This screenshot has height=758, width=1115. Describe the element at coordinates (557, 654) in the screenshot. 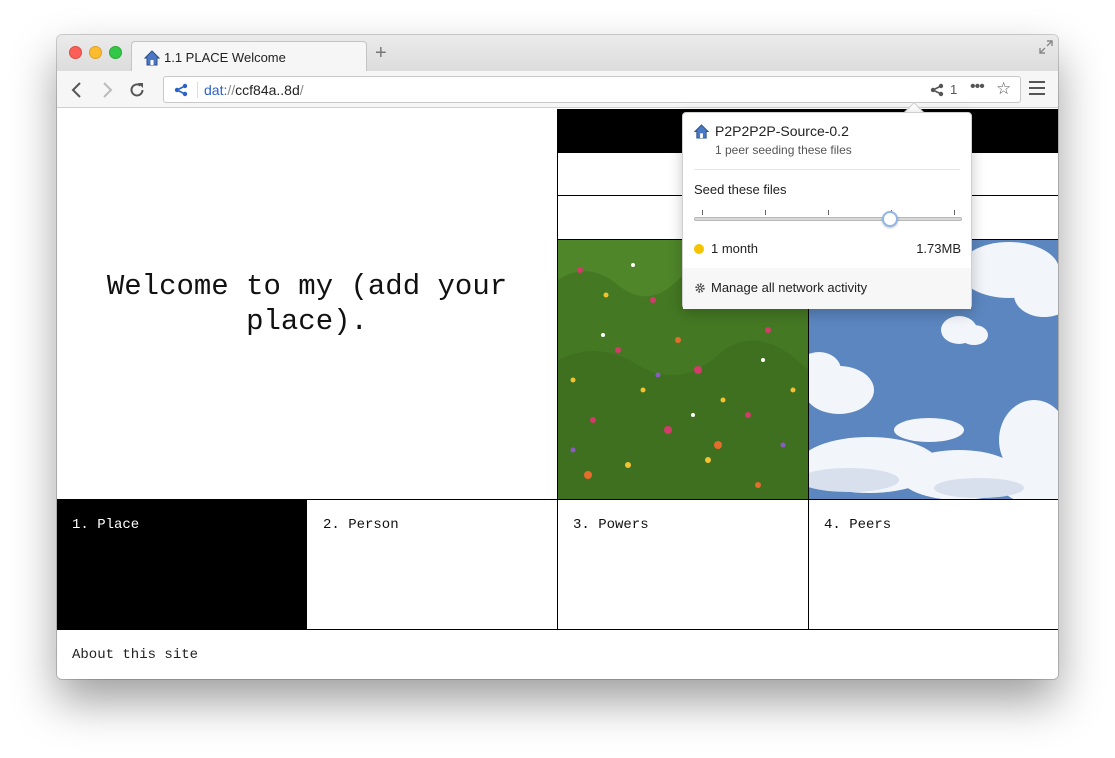

I see `about-link: About this site` at that location.